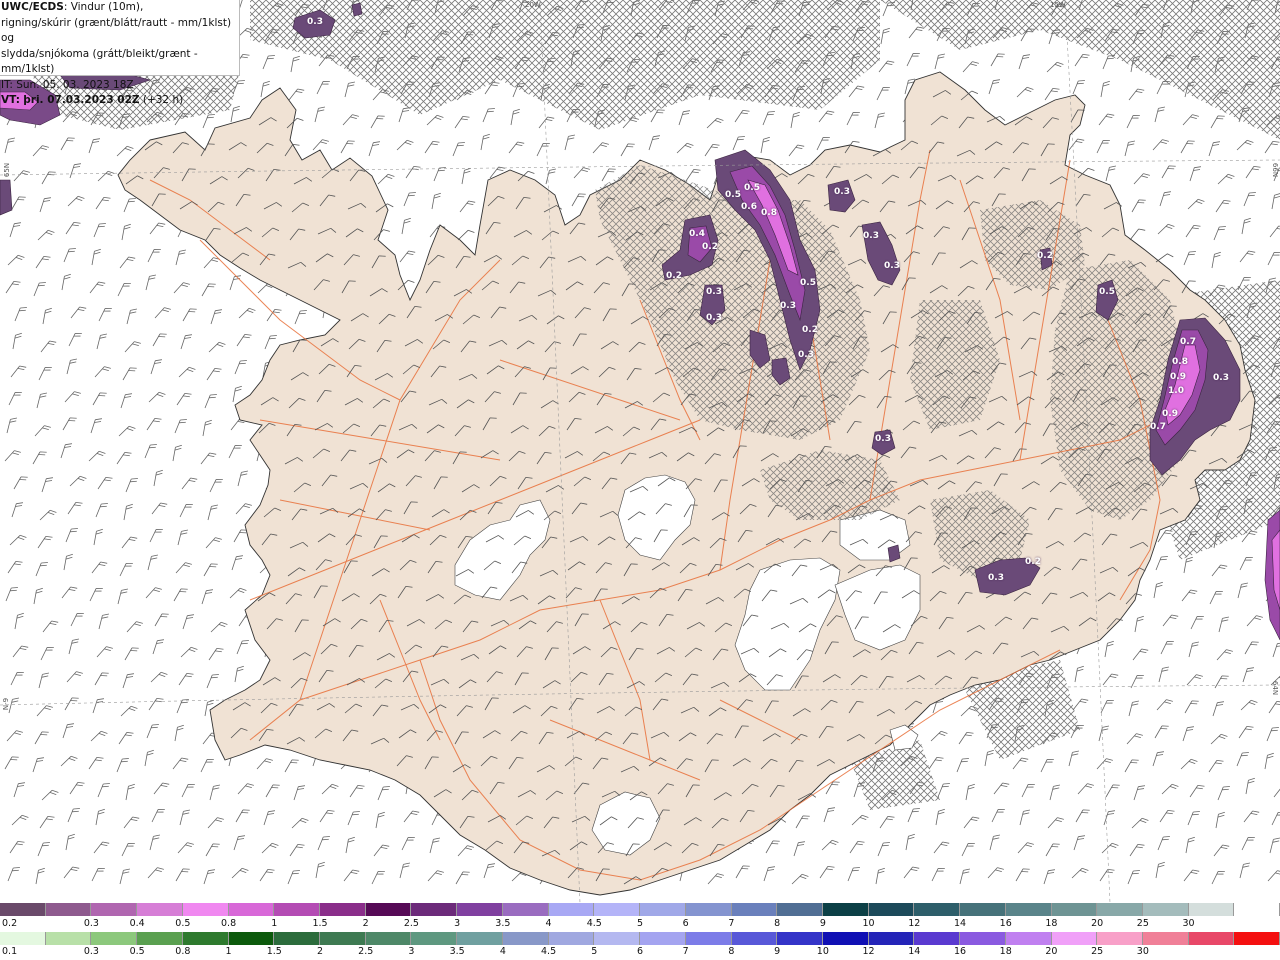 This screenshot has width=1280, height=960. Describe the element at coordinates (1142, 923) in the screenshot. I see `legend-label: 25` at that location.